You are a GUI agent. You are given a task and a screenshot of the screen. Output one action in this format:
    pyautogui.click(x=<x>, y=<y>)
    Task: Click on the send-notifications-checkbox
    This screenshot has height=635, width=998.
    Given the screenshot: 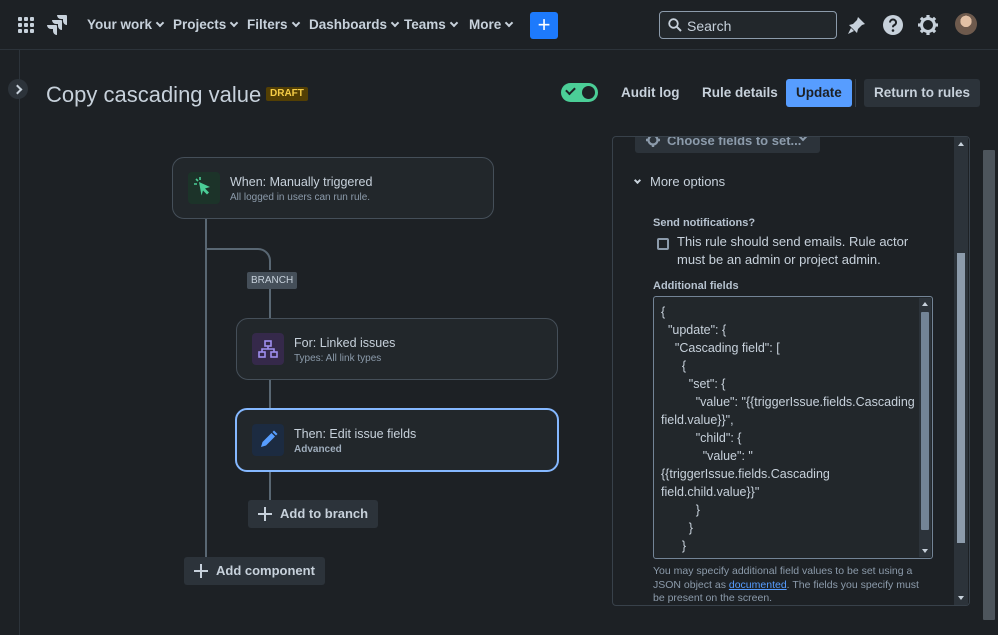 What is the action you would take?
    pyautogui.click(x=663, y=244)
    